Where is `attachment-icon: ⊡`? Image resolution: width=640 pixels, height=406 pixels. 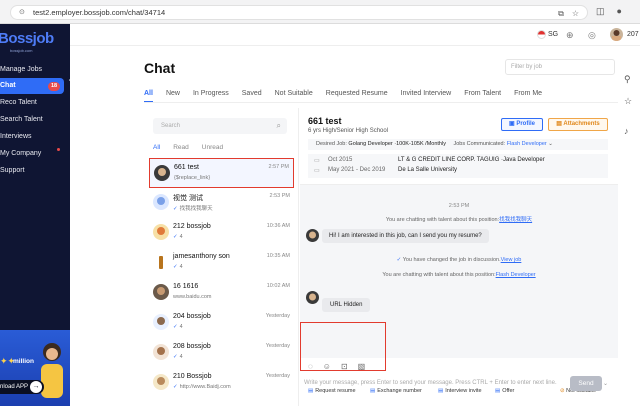
attachment-icon: ⊡ is located at coordinates (344, 366).